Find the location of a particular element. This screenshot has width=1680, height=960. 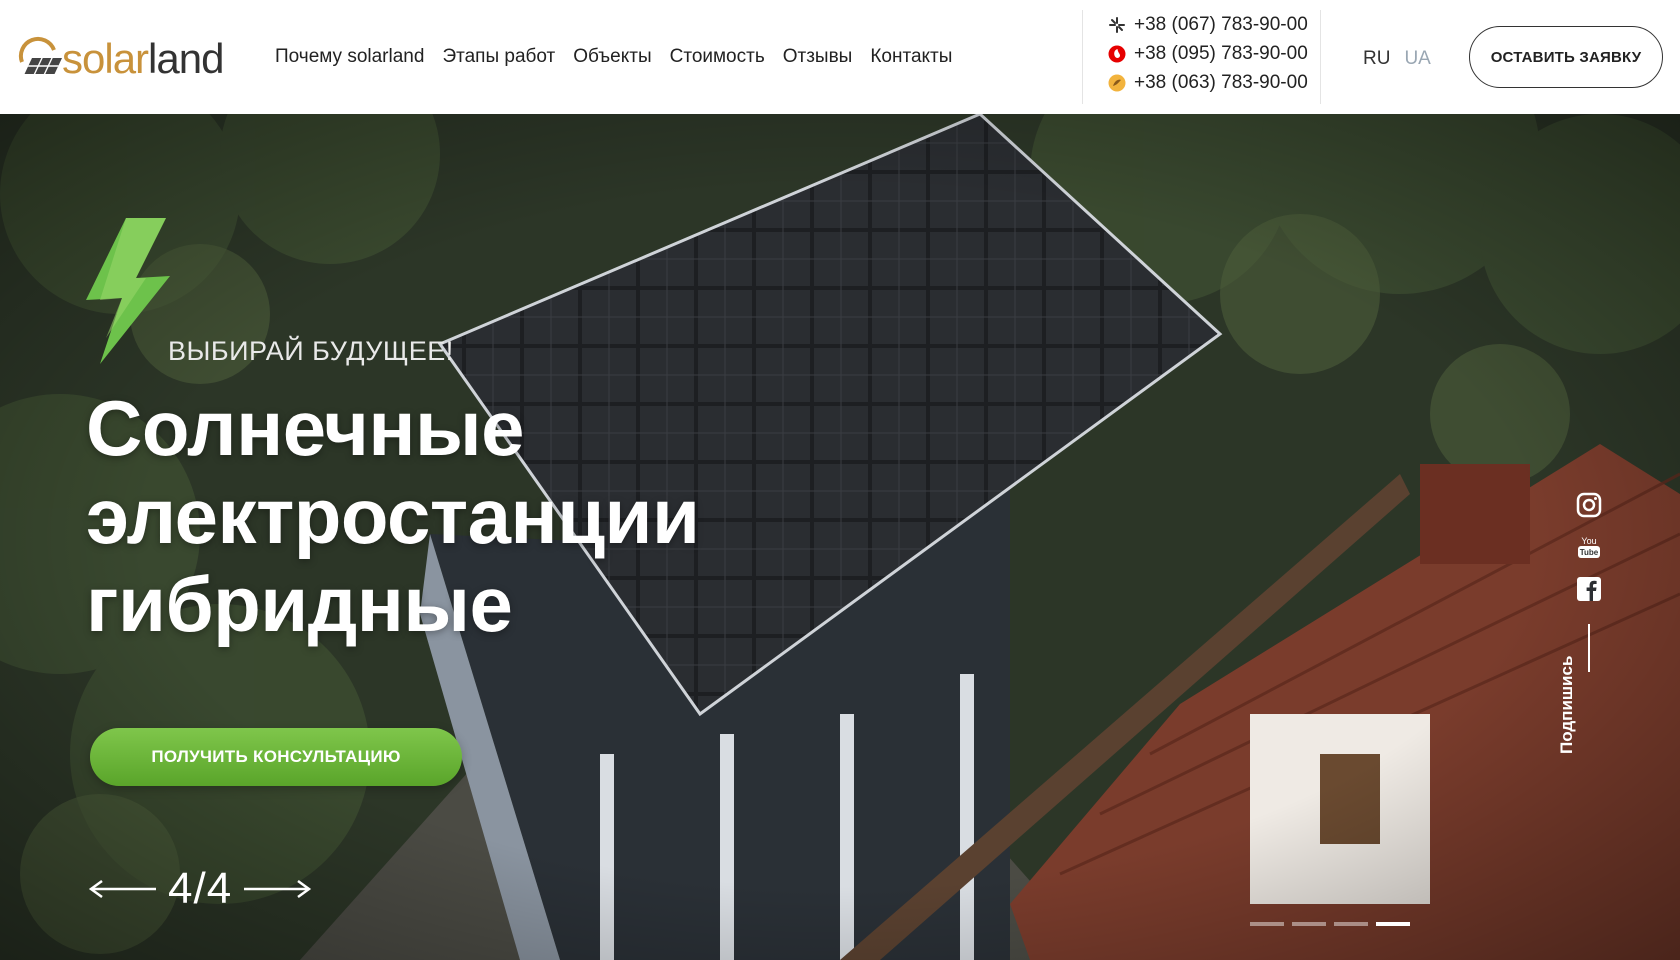

arrow-left-icon is located at coordinates (123, 889).